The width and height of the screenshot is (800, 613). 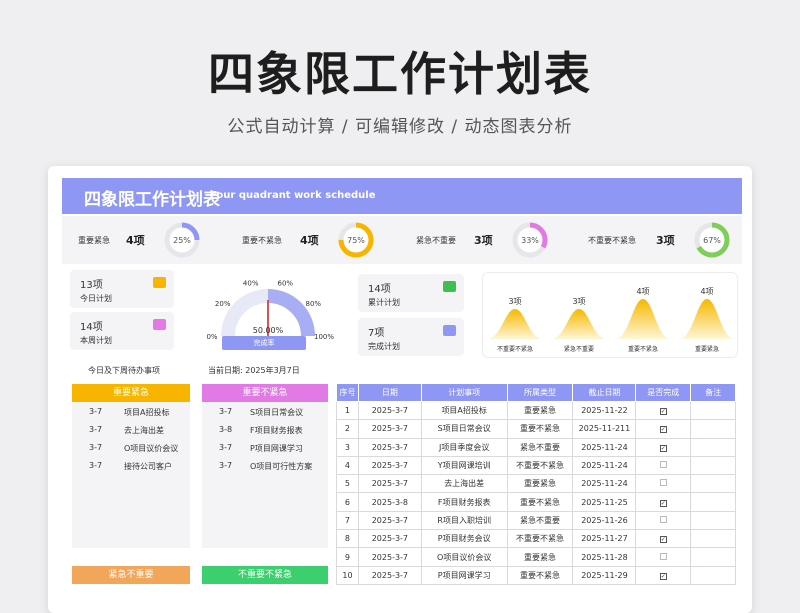 What do you see at coordinates (131, 430) in the screenshot?
I see `quadrant-item: 3-7 去上海出差` at bounding box center [131, 430].